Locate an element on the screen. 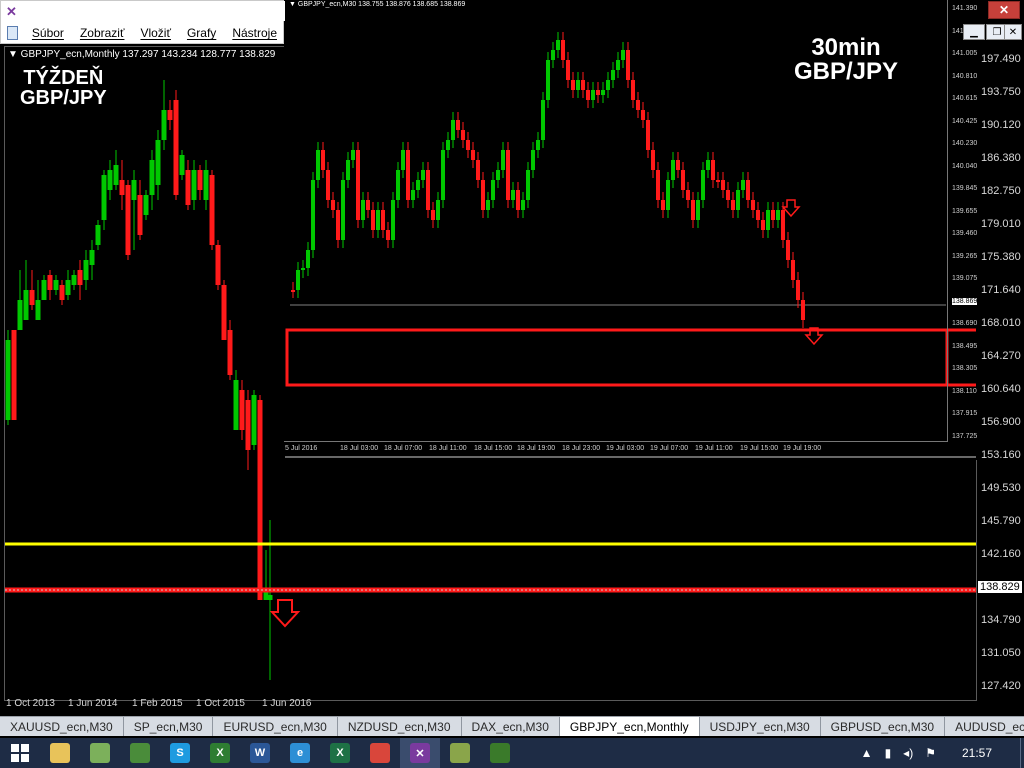  m30-price-tick: 139.655 is located at coordinates (965, 211).